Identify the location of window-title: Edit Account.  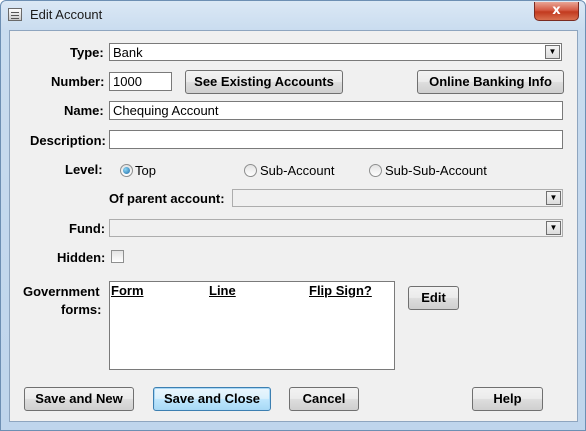
(66, 14).